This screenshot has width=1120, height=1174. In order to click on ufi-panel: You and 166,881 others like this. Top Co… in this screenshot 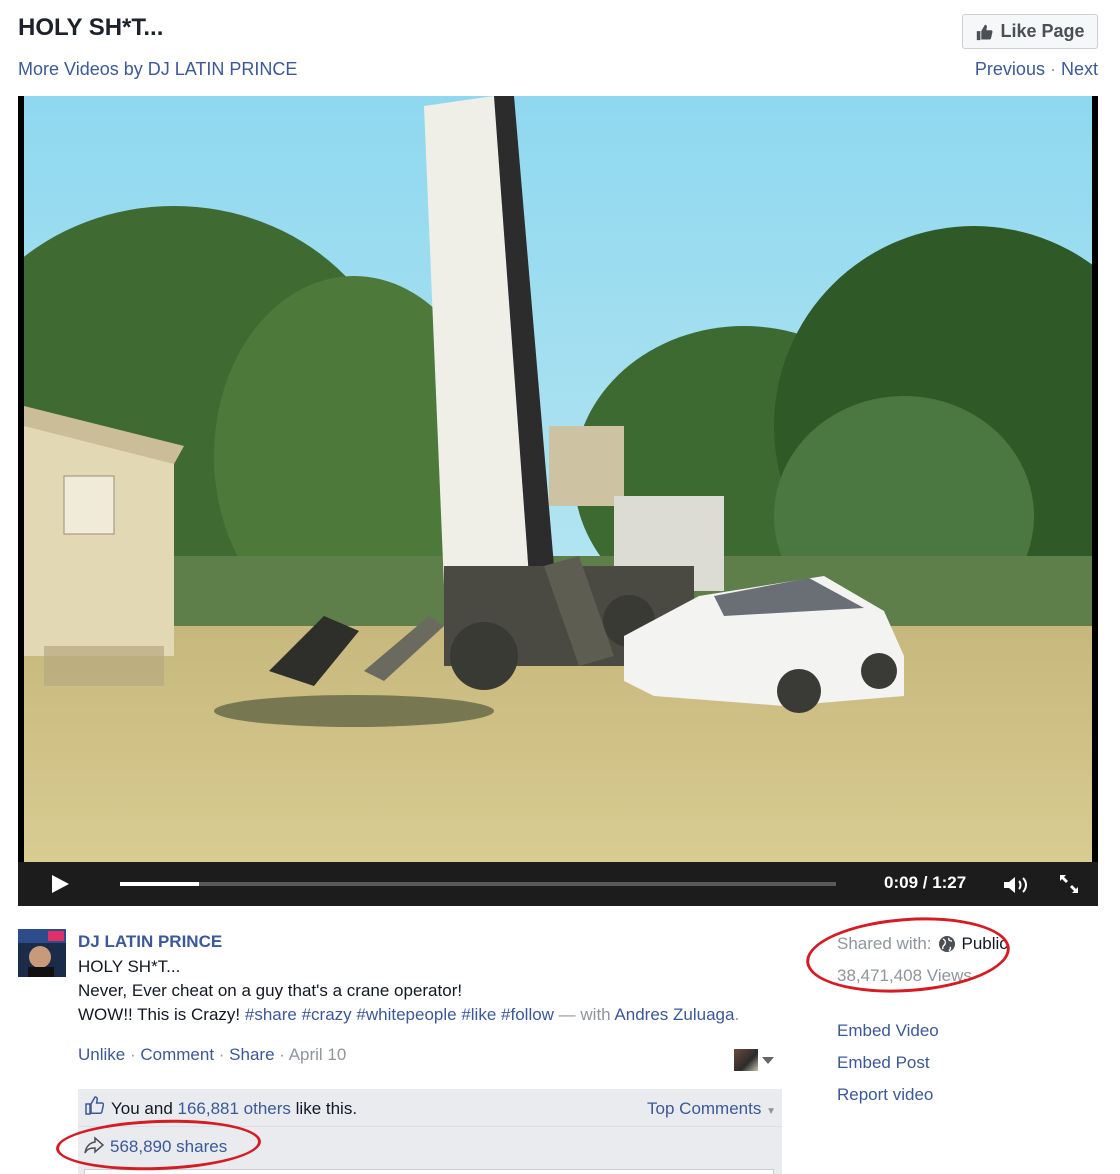, I will do `click(430, 1131)`.